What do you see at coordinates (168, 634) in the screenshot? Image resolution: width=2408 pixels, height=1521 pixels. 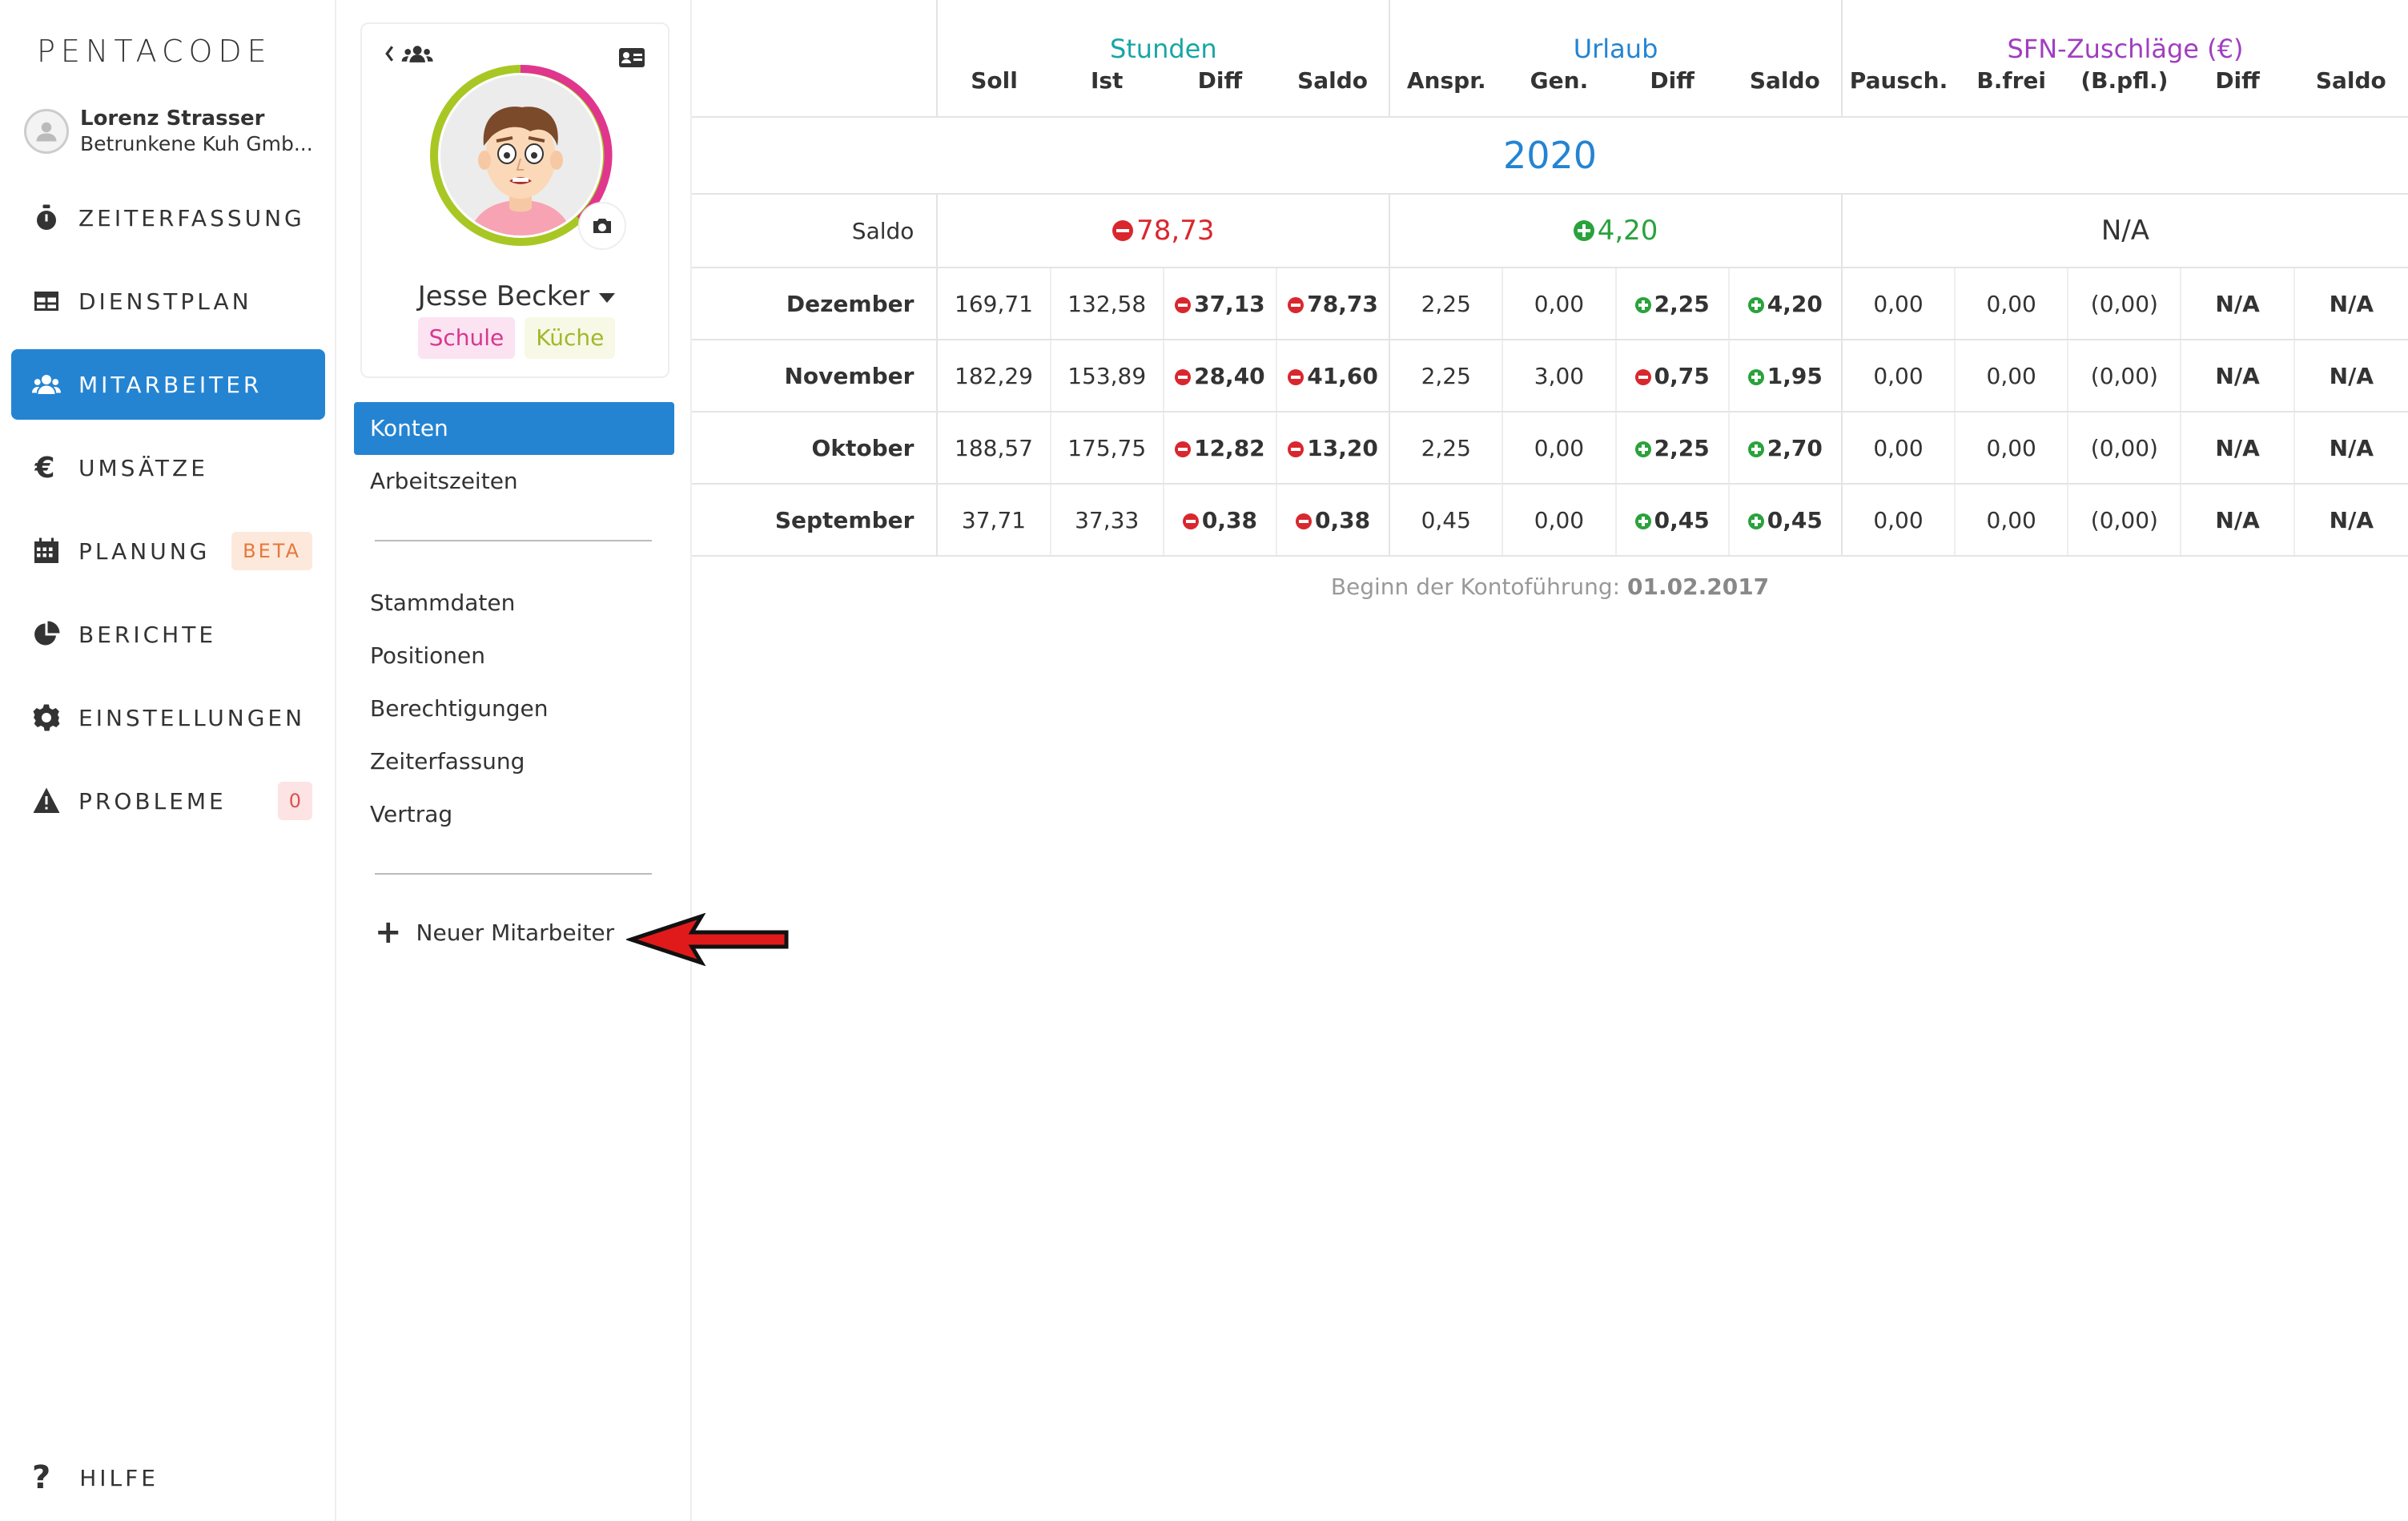 I see `nav-item-berichte: BERICHTE` at bounding box center [168, 634].